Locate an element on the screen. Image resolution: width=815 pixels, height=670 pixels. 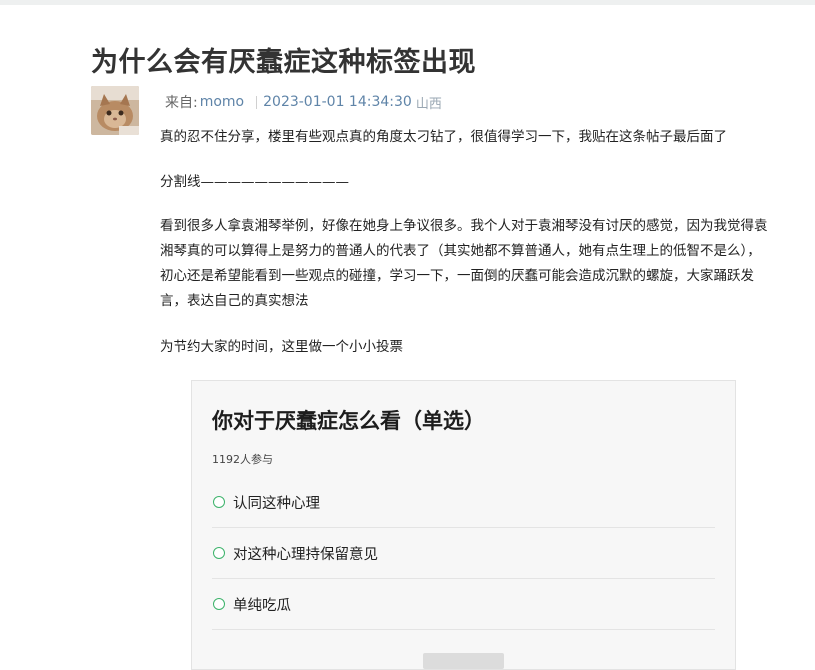
poll-participants: 1192人参与 is located at coordinates (242, 459).